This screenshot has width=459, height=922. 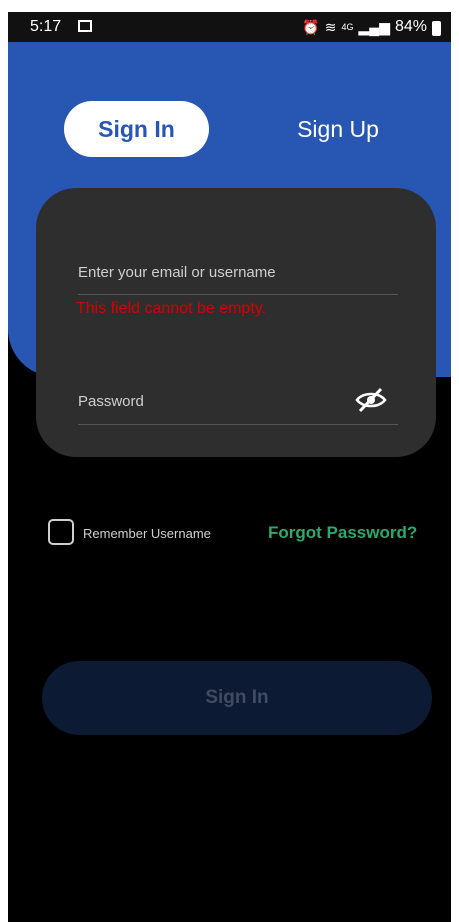 What do you see at coordinates (147, 533) in the screenshot?
I see `remember-label: Remember Username` at bounding box center [147, 533].